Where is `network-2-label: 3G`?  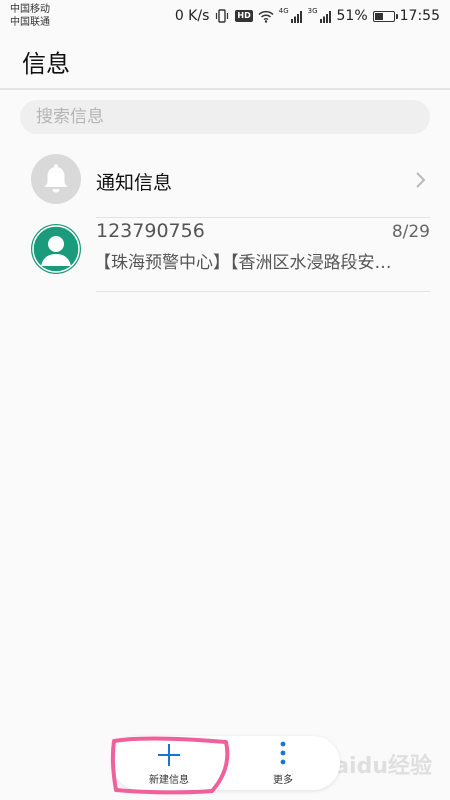
network-2-label: 3G is located at coordinates (312, 11).